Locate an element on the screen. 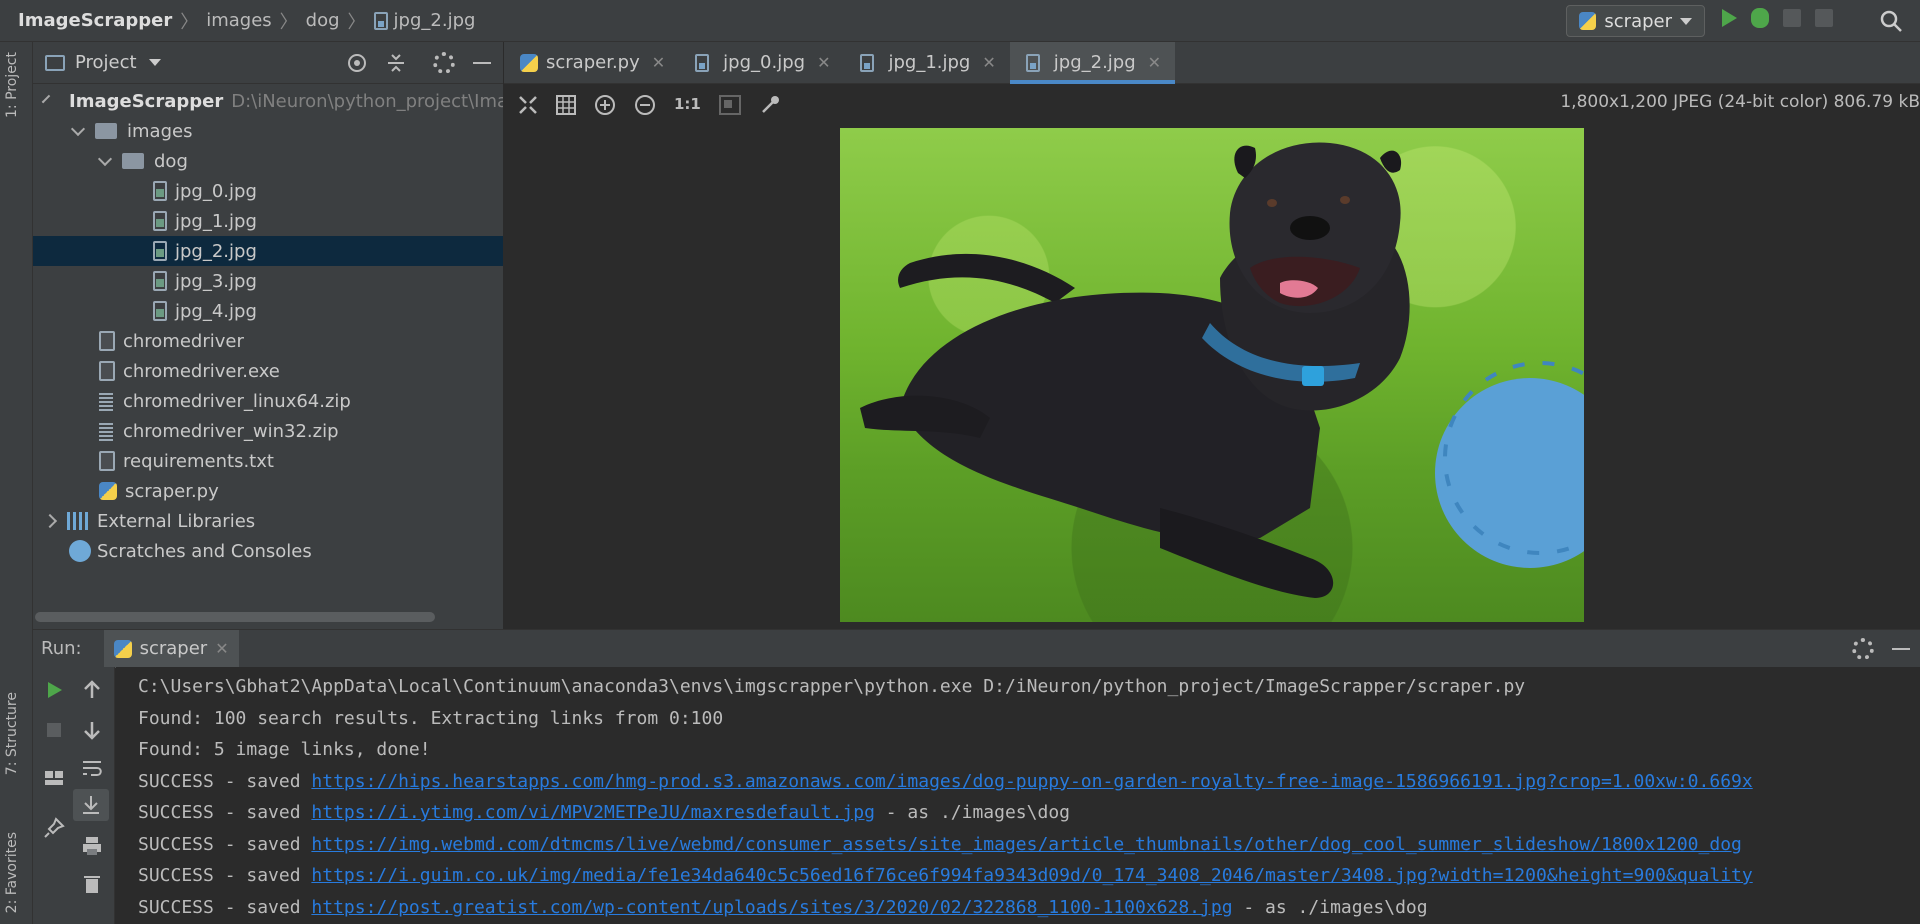 The height and width of the screenshot is (924, 1920). text-file-icon is located at coordinates (107, 461).